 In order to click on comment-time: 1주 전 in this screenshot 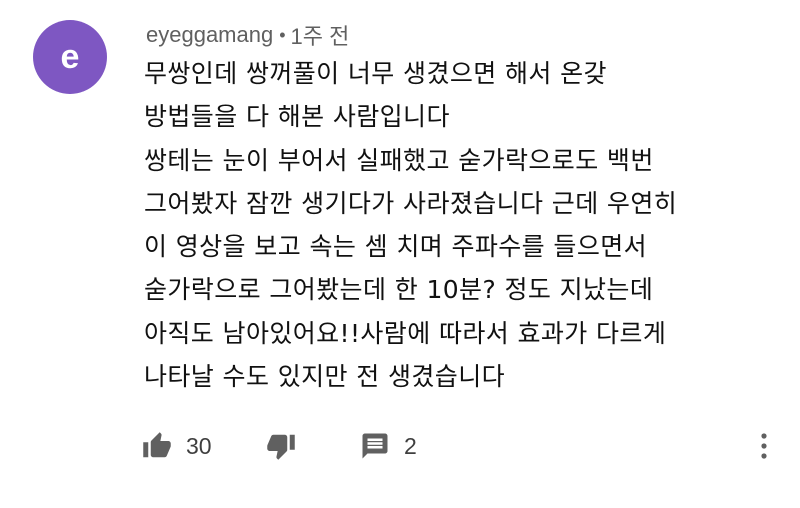, I will do `click(320, 35)`.